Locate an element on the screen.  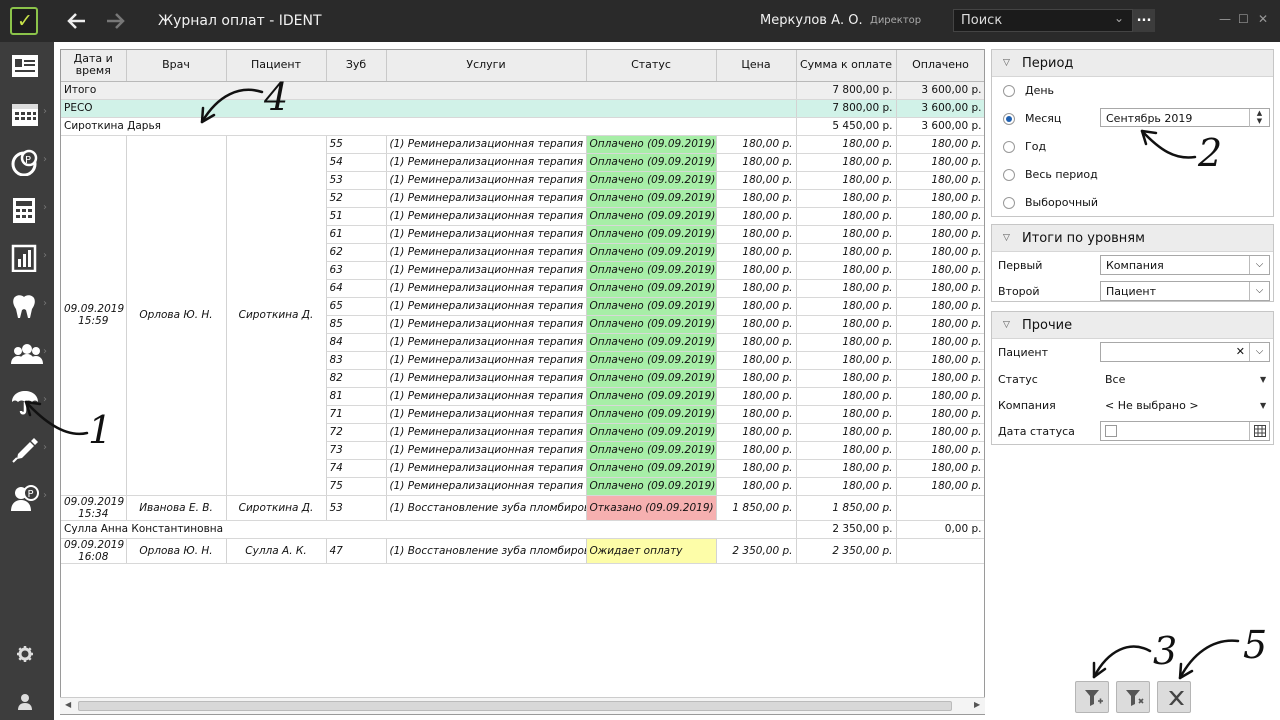
period-option-month: Месяц is located at coordinates (1032, 122).